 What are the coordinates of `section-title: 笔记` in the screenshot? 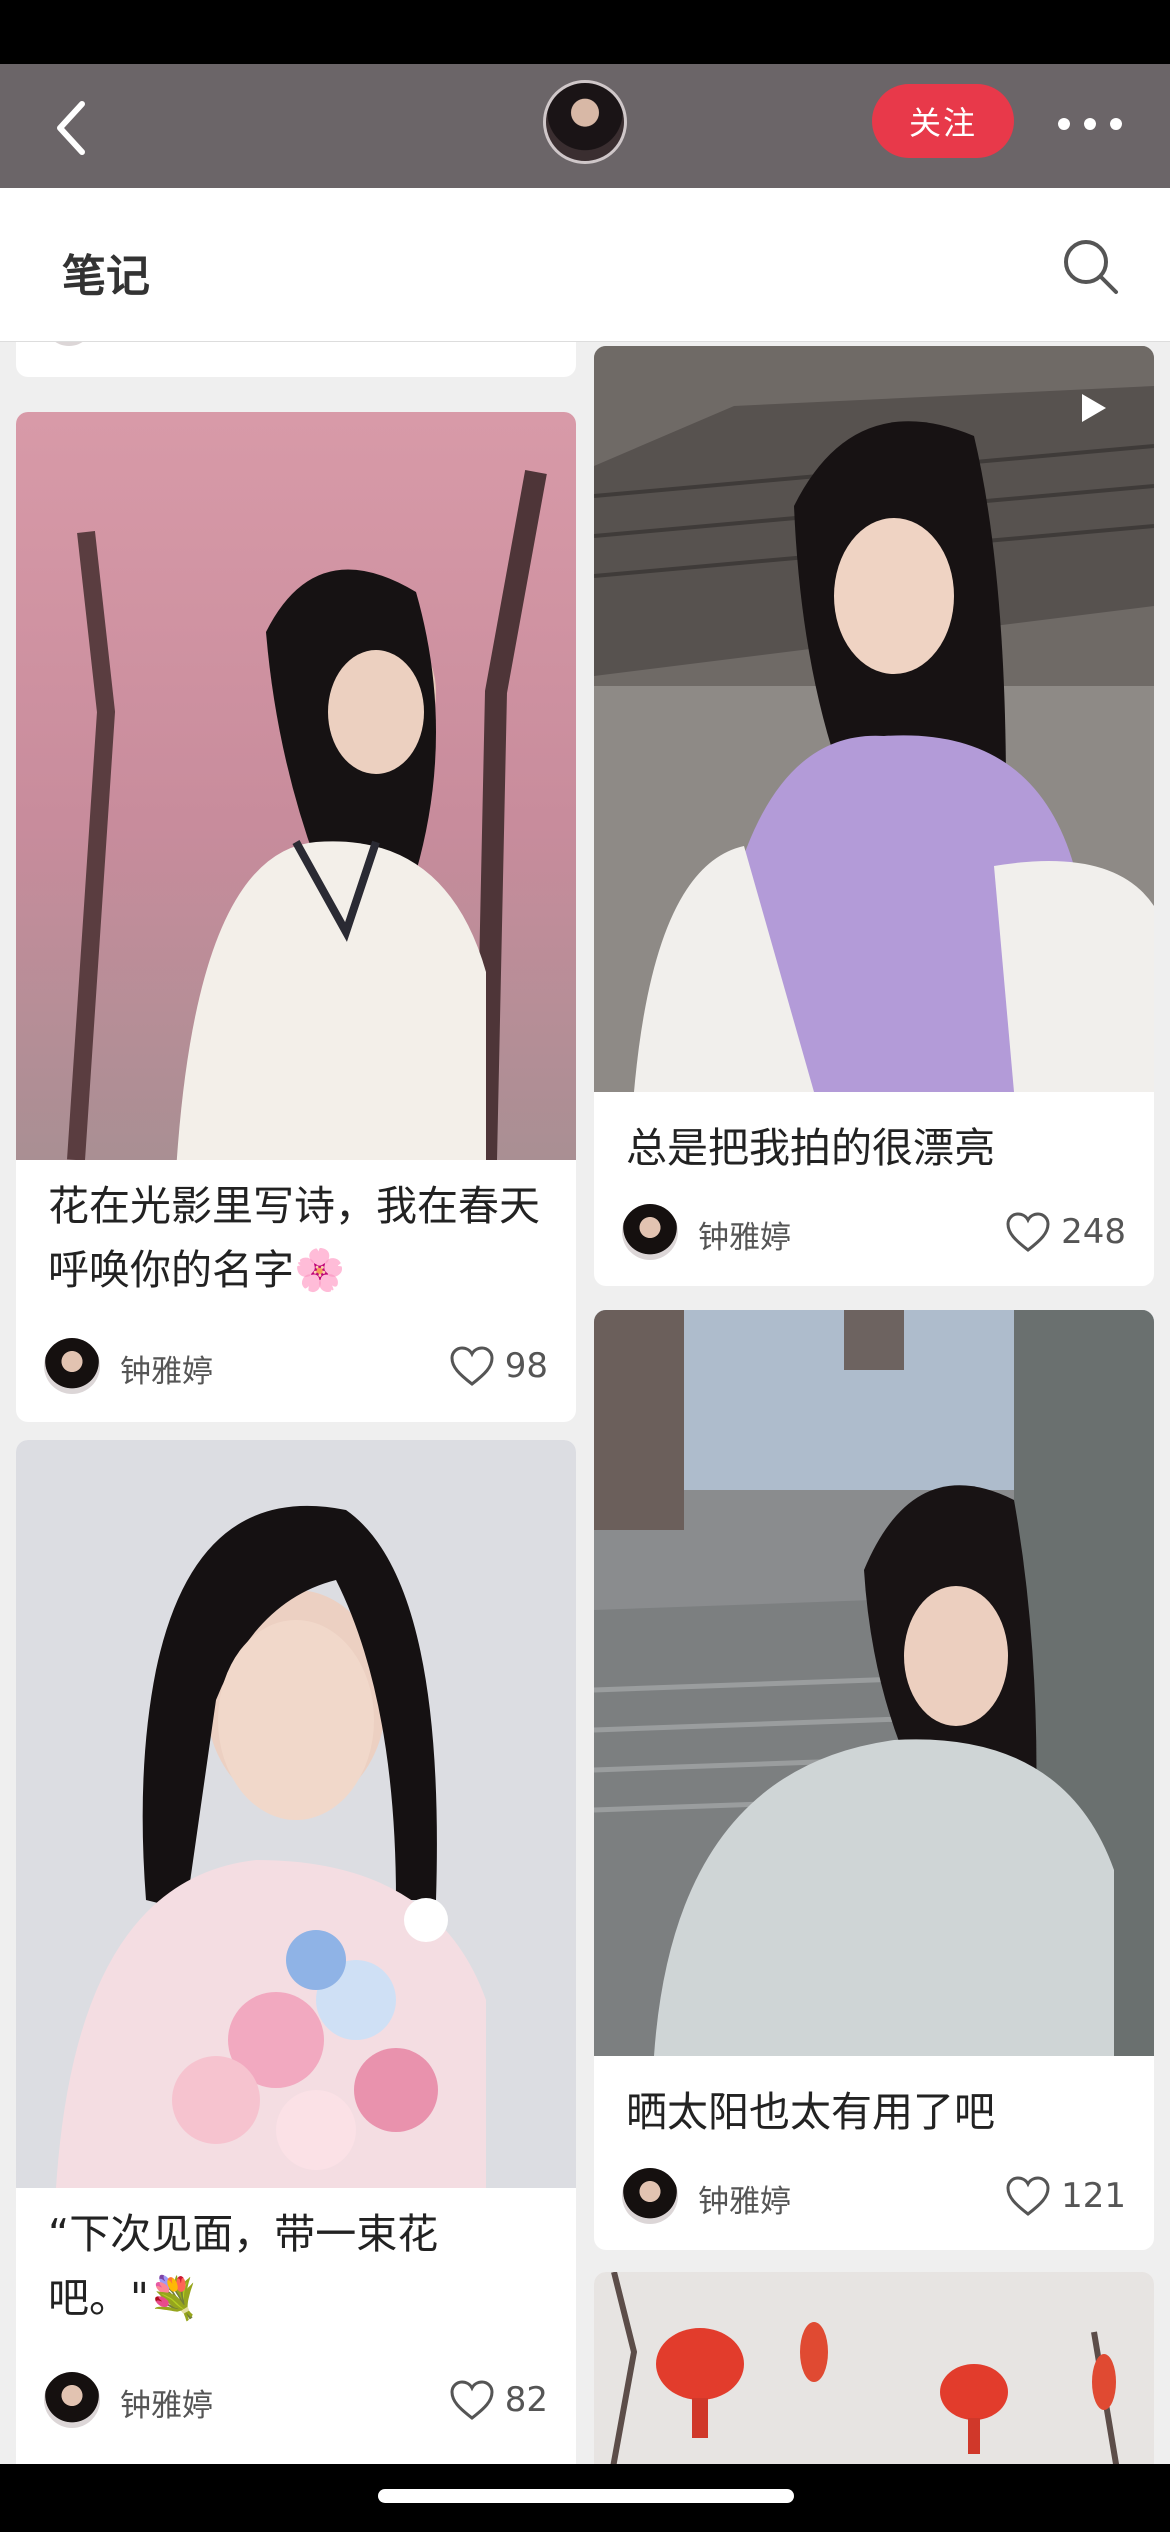 It's located at (106, 276).